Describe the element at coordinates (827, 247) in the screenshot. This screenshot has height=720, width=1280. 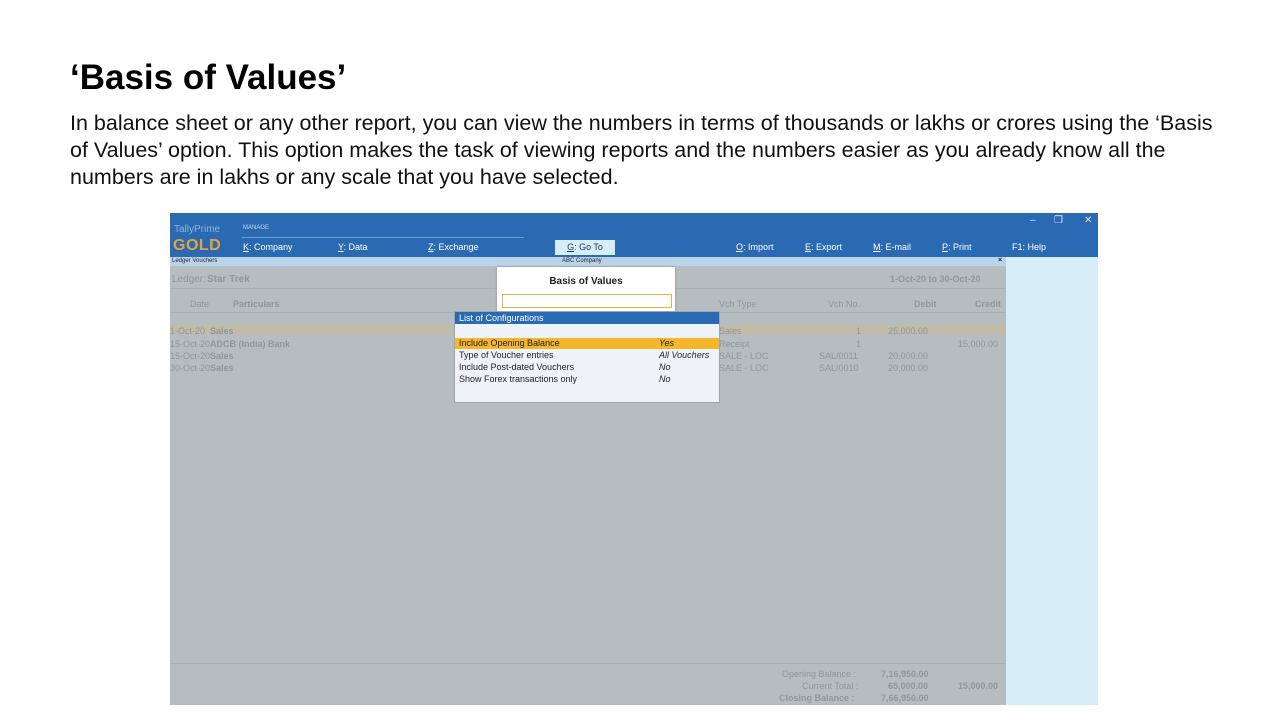
I see `menu-label: : Export` at that location.